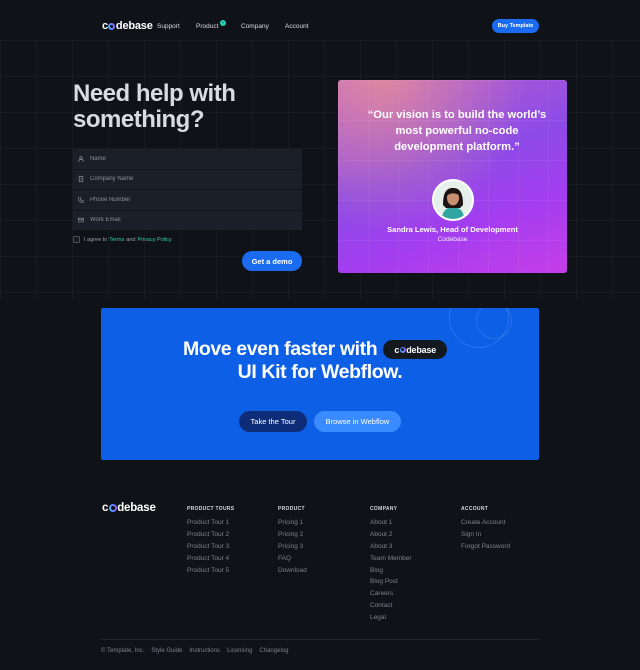 This screenshot has height=670, width=640. What do you see at coordinates (297, 26) in the screenshot?
I see `nav-link-account: Account` at bounding box center [297, 26].